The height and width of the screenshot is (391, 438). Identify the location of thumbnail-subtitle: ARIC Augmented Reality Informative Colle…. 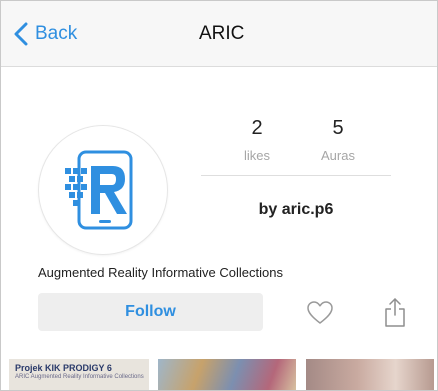
(79, 377).